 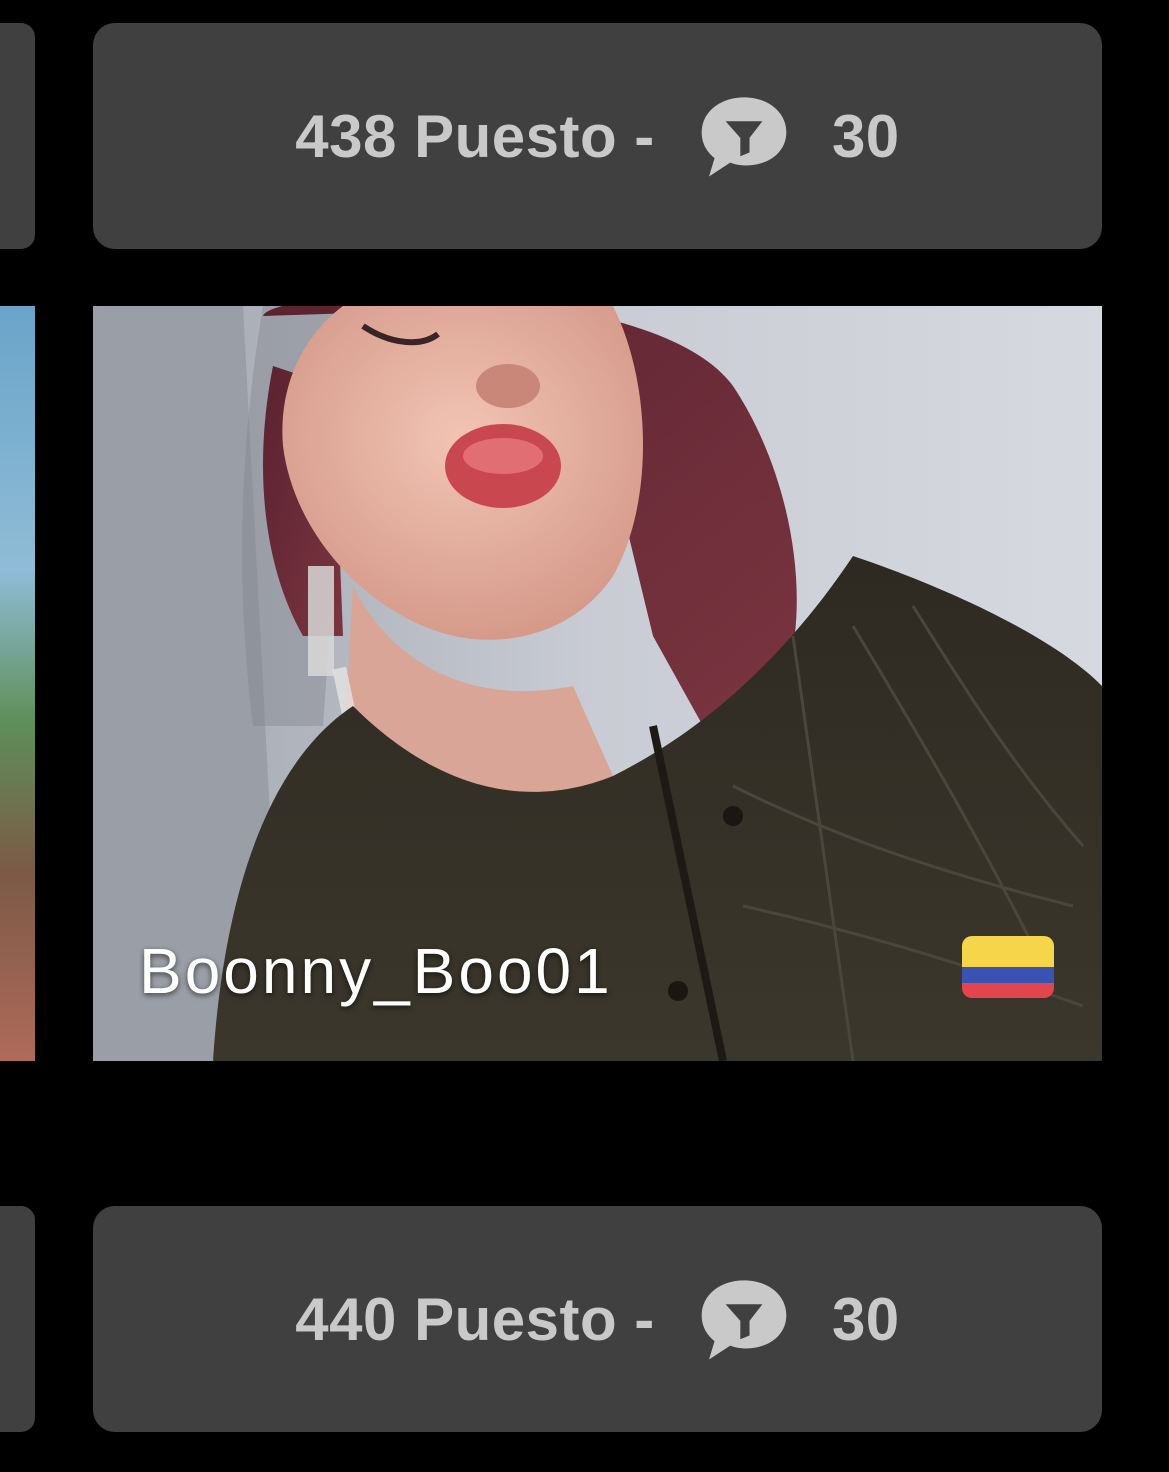 I want to click on username-label: Boonny_Boo01, so click(x=376, y=971).